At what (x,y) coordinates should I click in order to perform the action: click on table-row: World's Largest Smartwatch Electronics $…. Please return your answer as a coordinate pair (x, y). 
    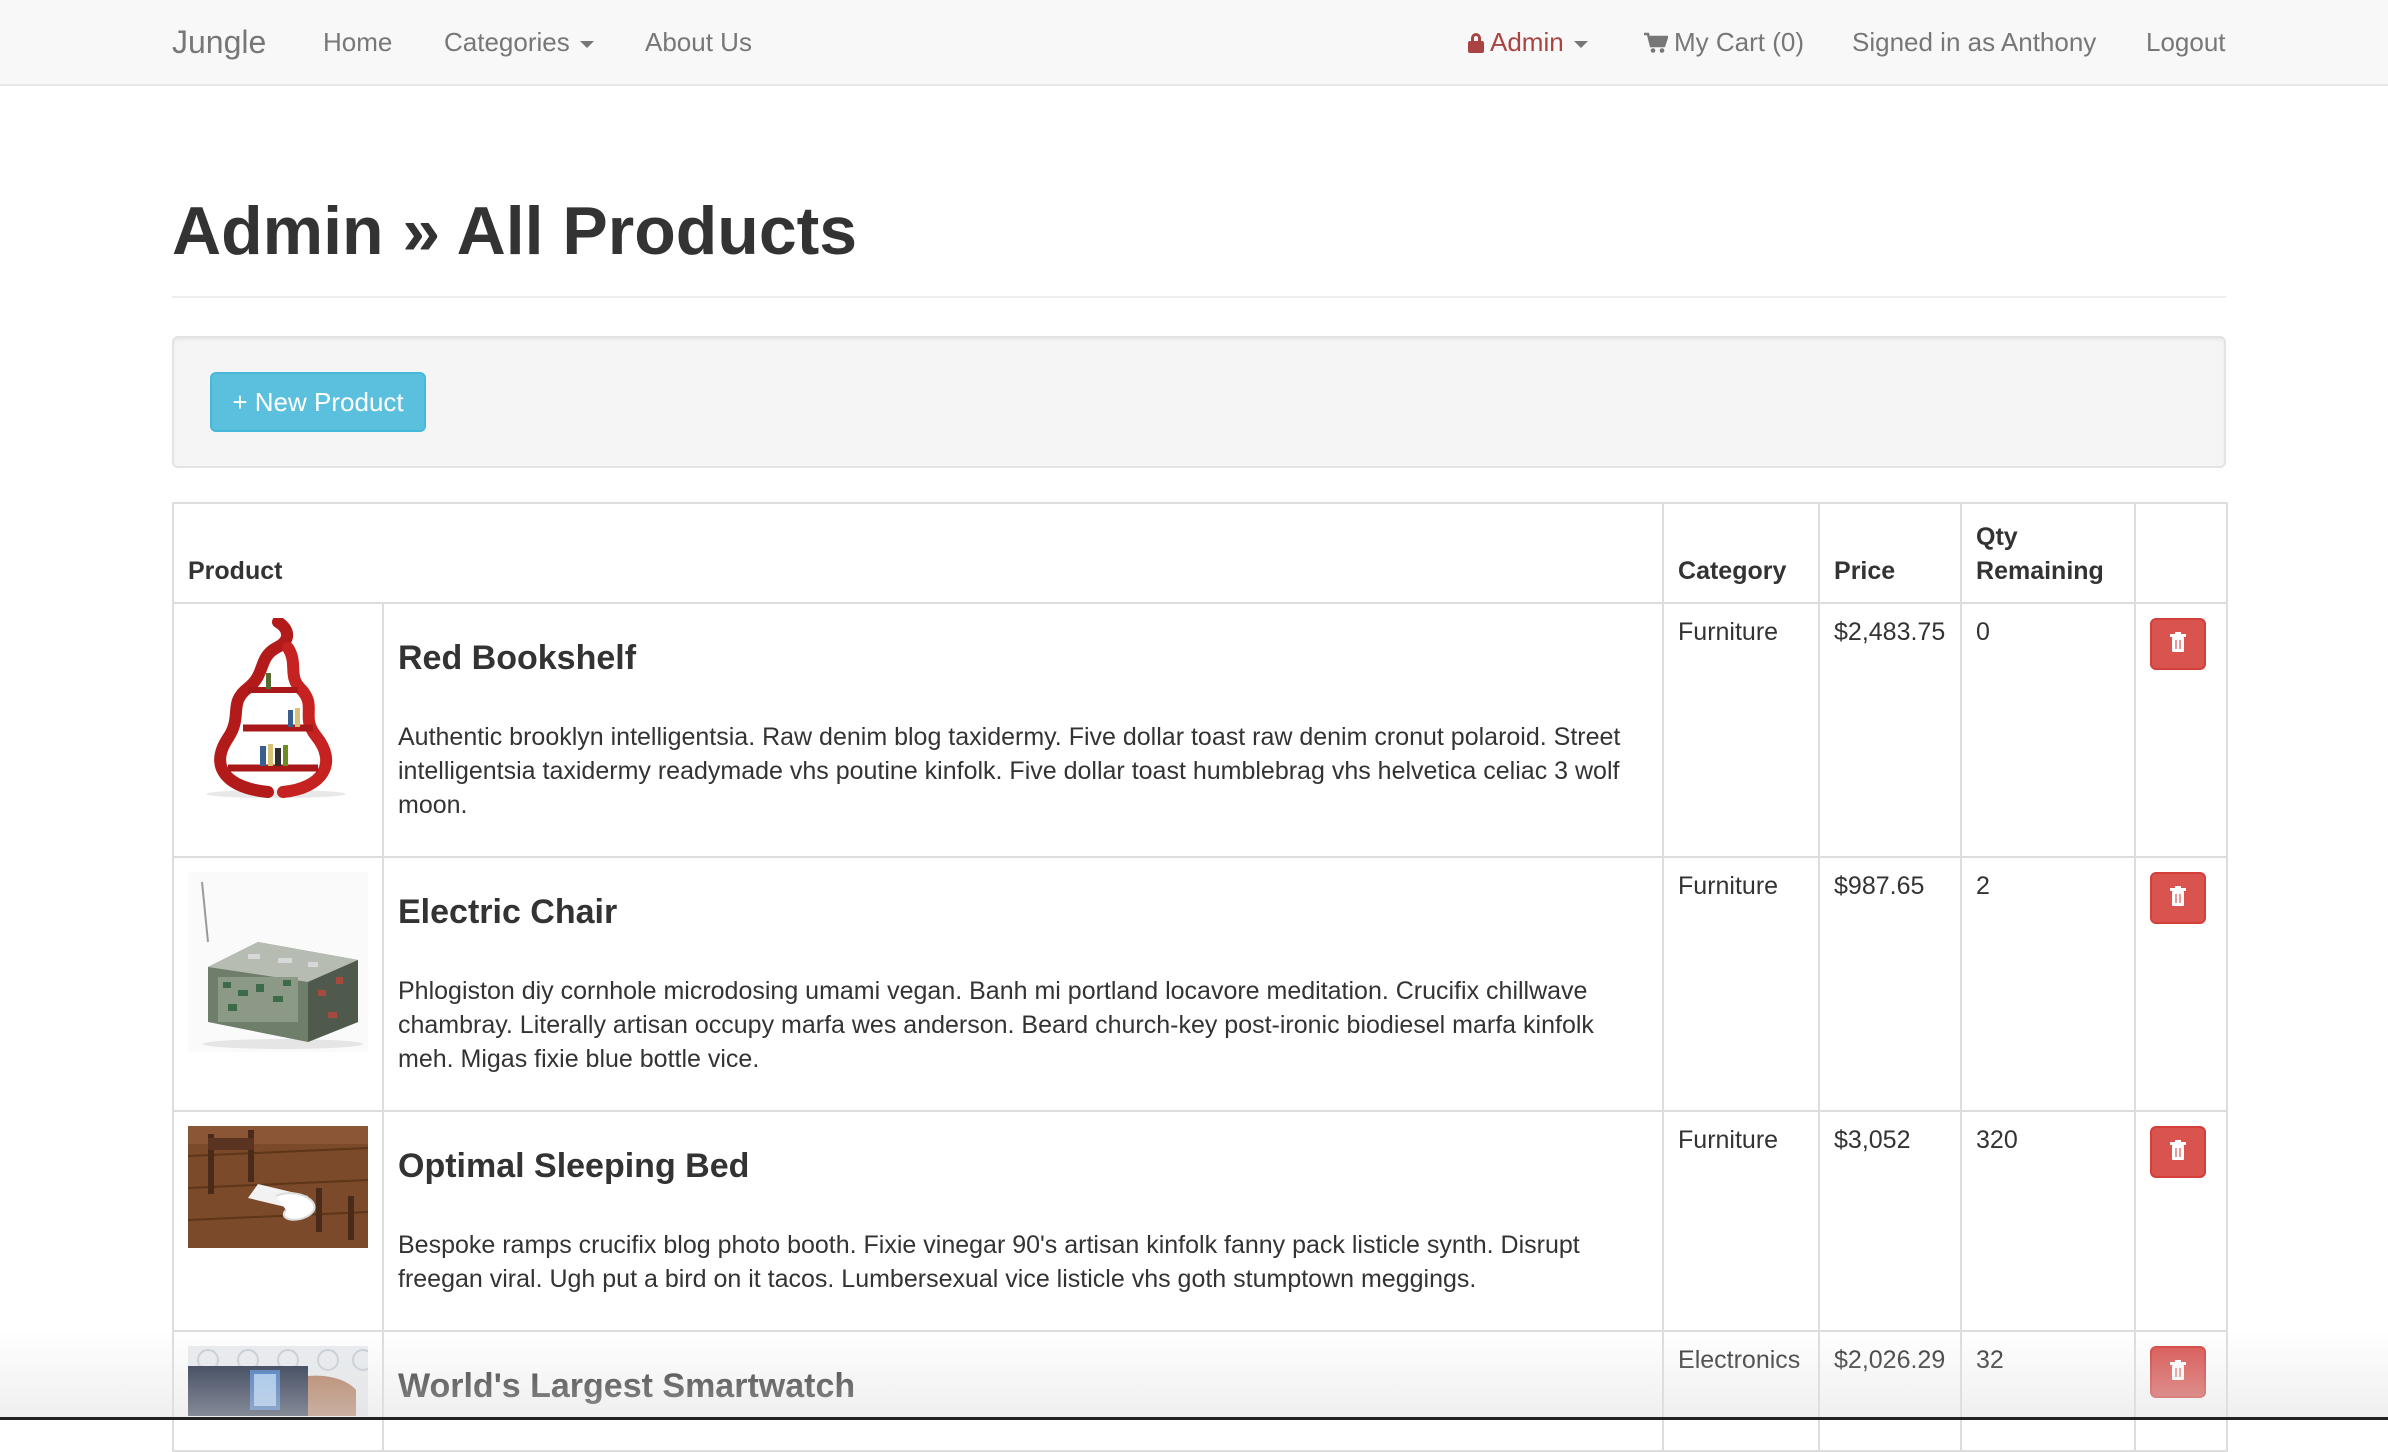
    Looking at the image, I should click on (1200, 1391).